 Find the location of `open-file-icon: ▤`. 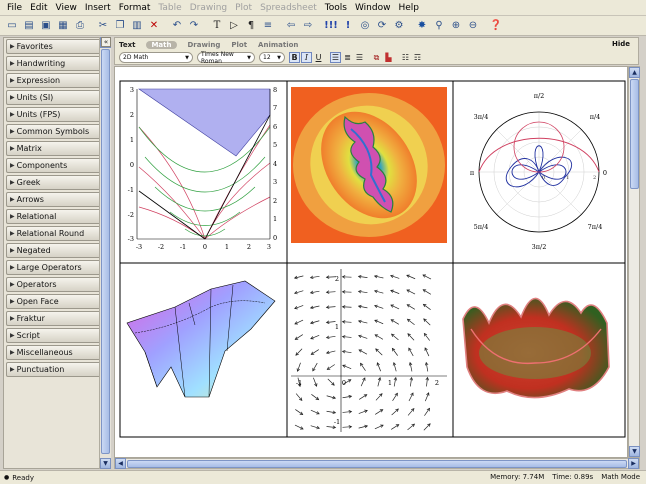

open-file-icon: ▤ is located at coordinates (29, 26).